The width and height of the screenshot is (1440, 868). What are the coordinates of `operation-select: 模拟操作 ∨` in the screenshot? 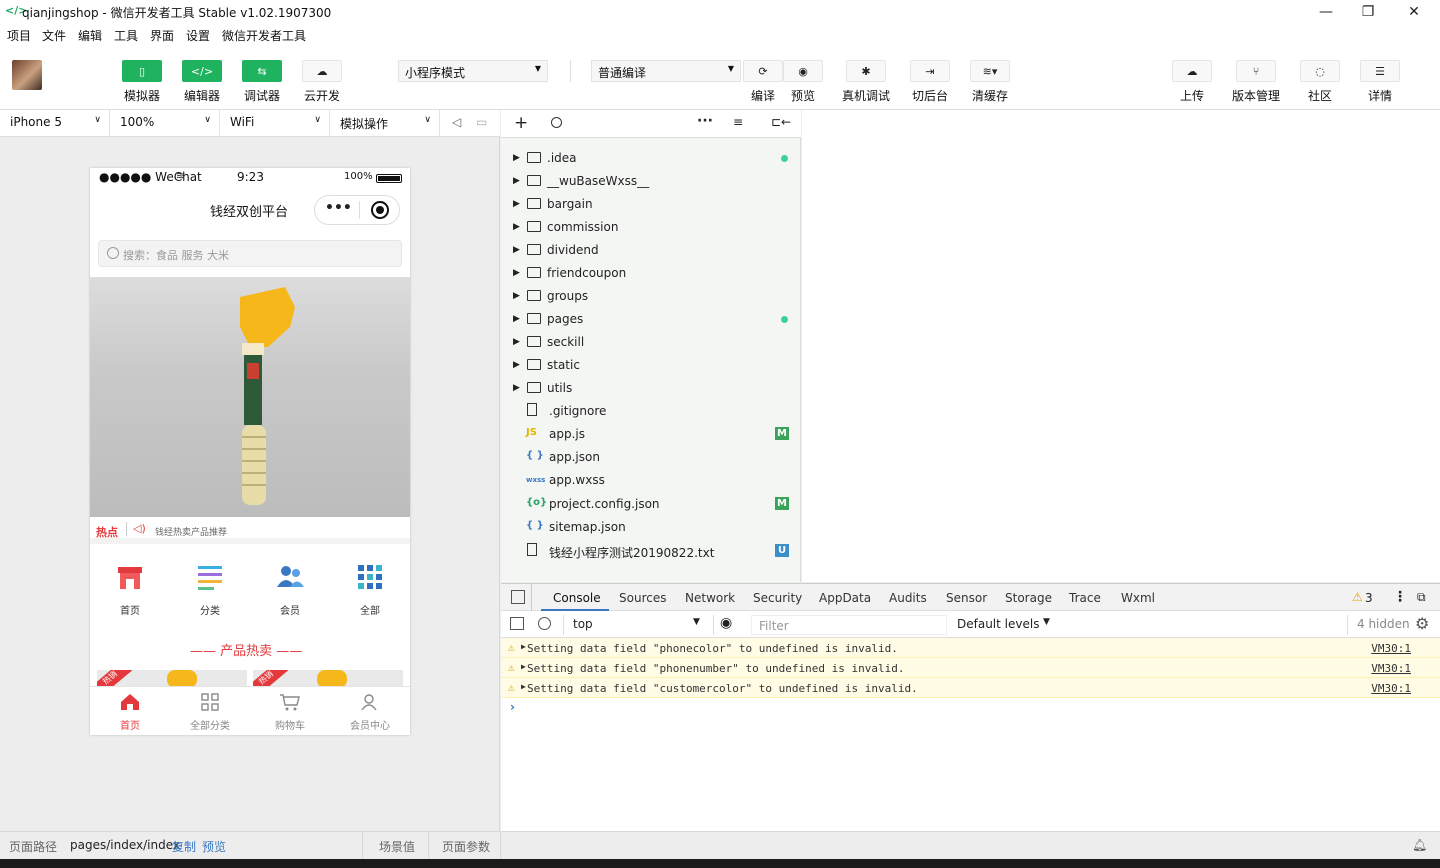 It's located at (385, 123).